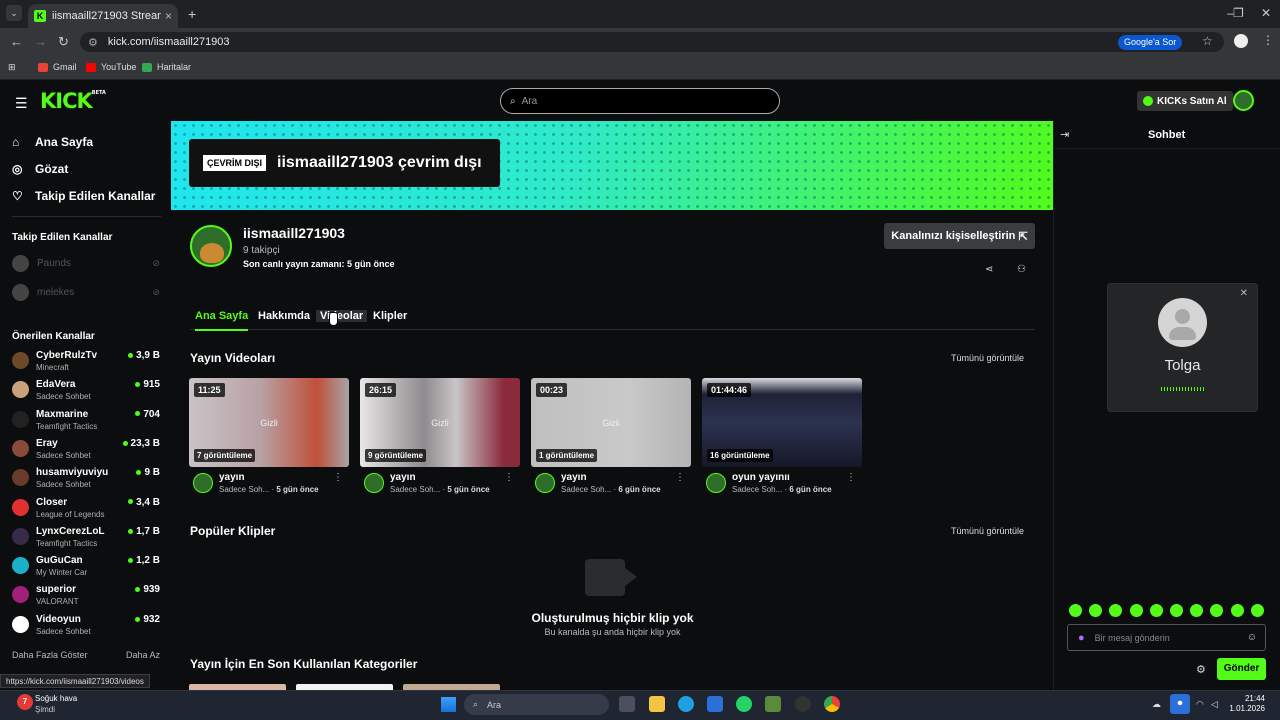 The width and height of the screenshot is (1280, 720). What do you see at coordinates (83, 196) in the screenshot?
I see `sidebar-item-following: ♡ Takip Edilen Kanallar` at bounding box center [83, 196].